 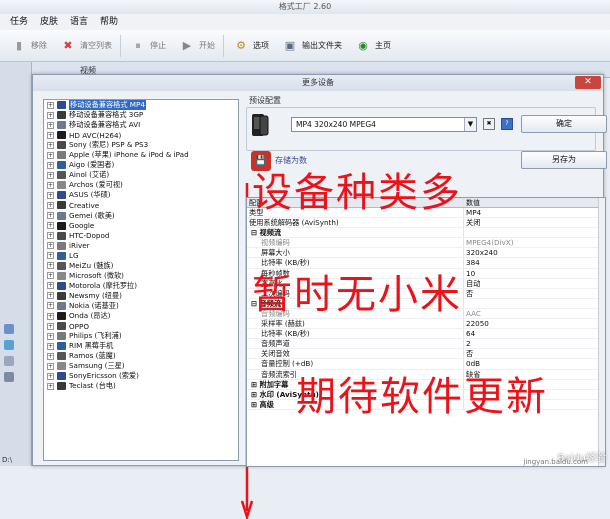 What do you see at coordinates (534, 303) in the screenshot?
I see `property-value` at bounding box center [534, 303].